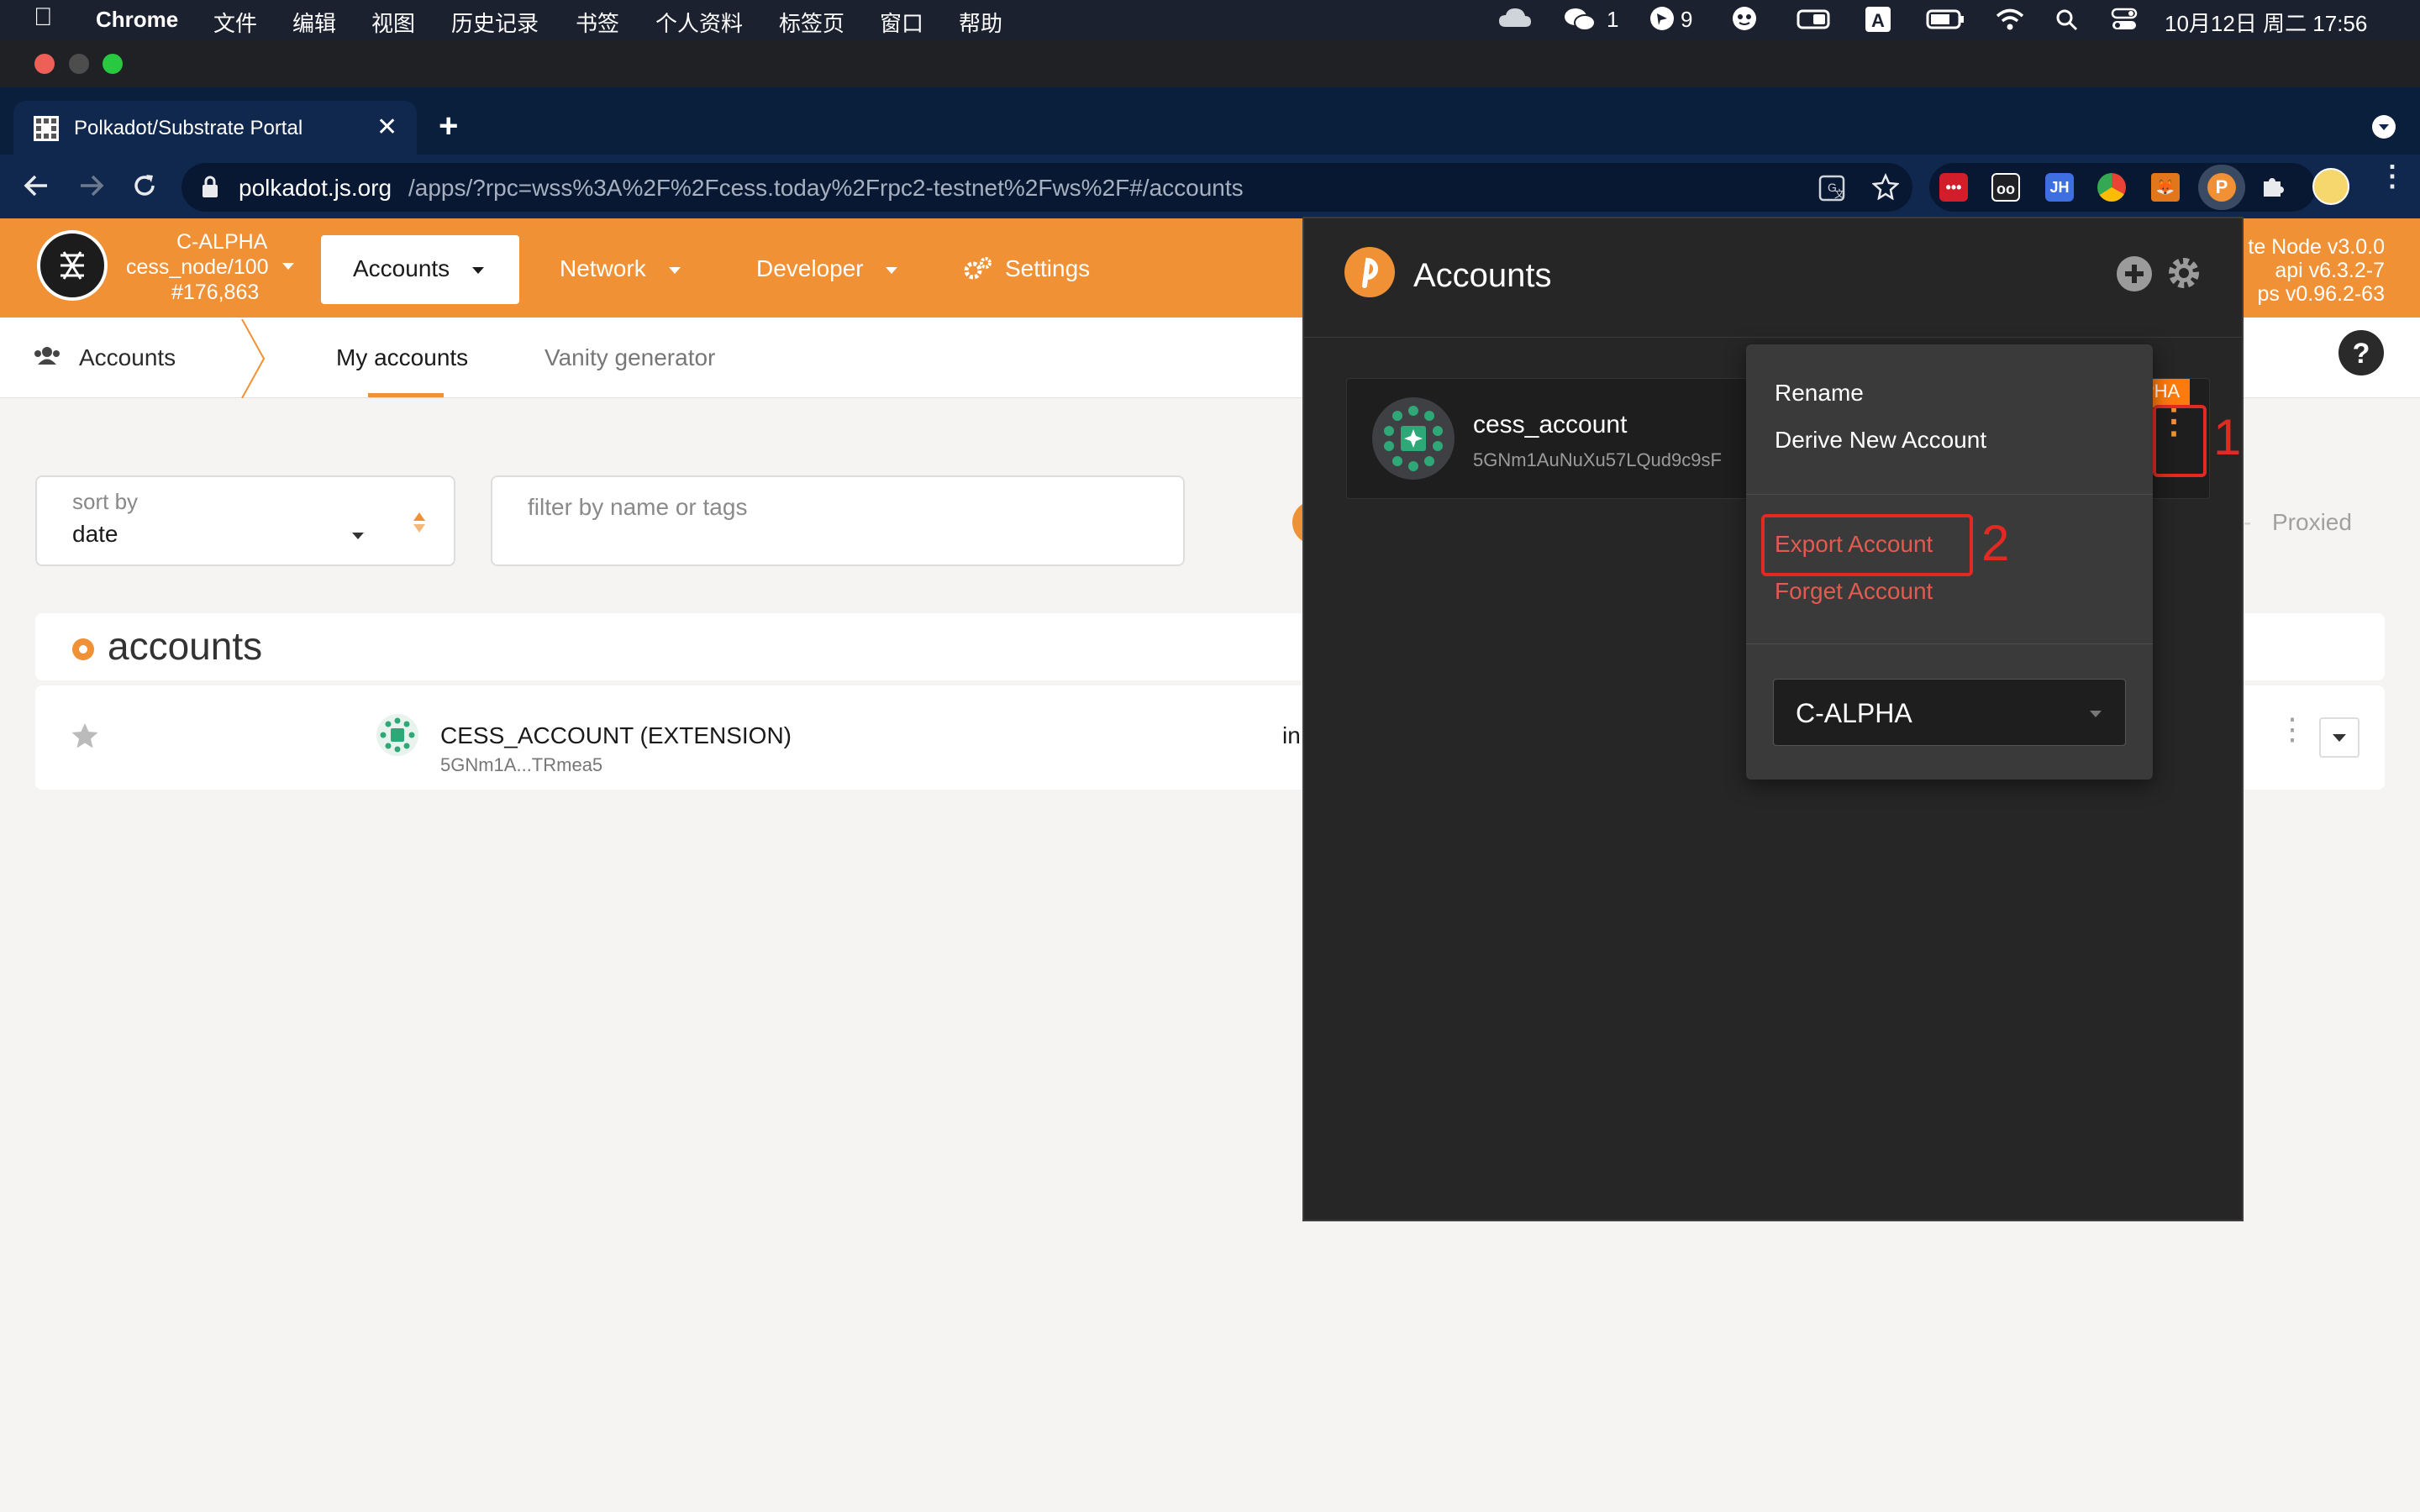 This screenshot has height=1512, width=2420. I want to click on menu-derive-new-account: Derive New Account, so click(1880, 440).